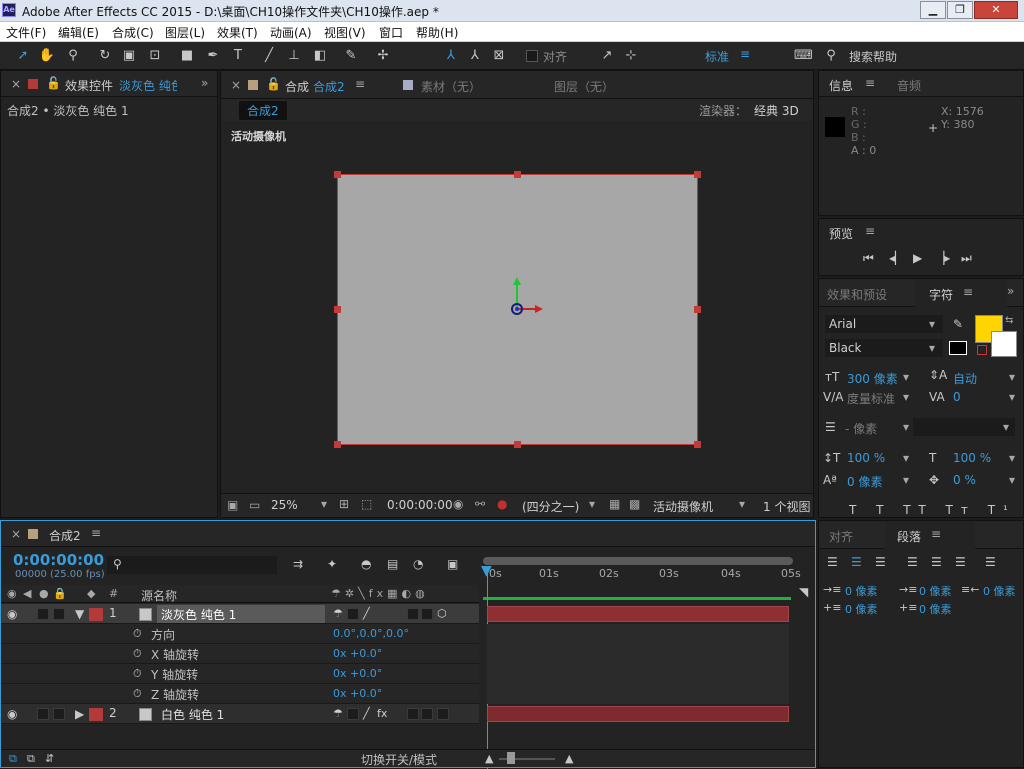  What do you see at coordinates (254, 505) in the screenshot?
I see `monitor-icon: ▭` at bounding box center [254, 505].